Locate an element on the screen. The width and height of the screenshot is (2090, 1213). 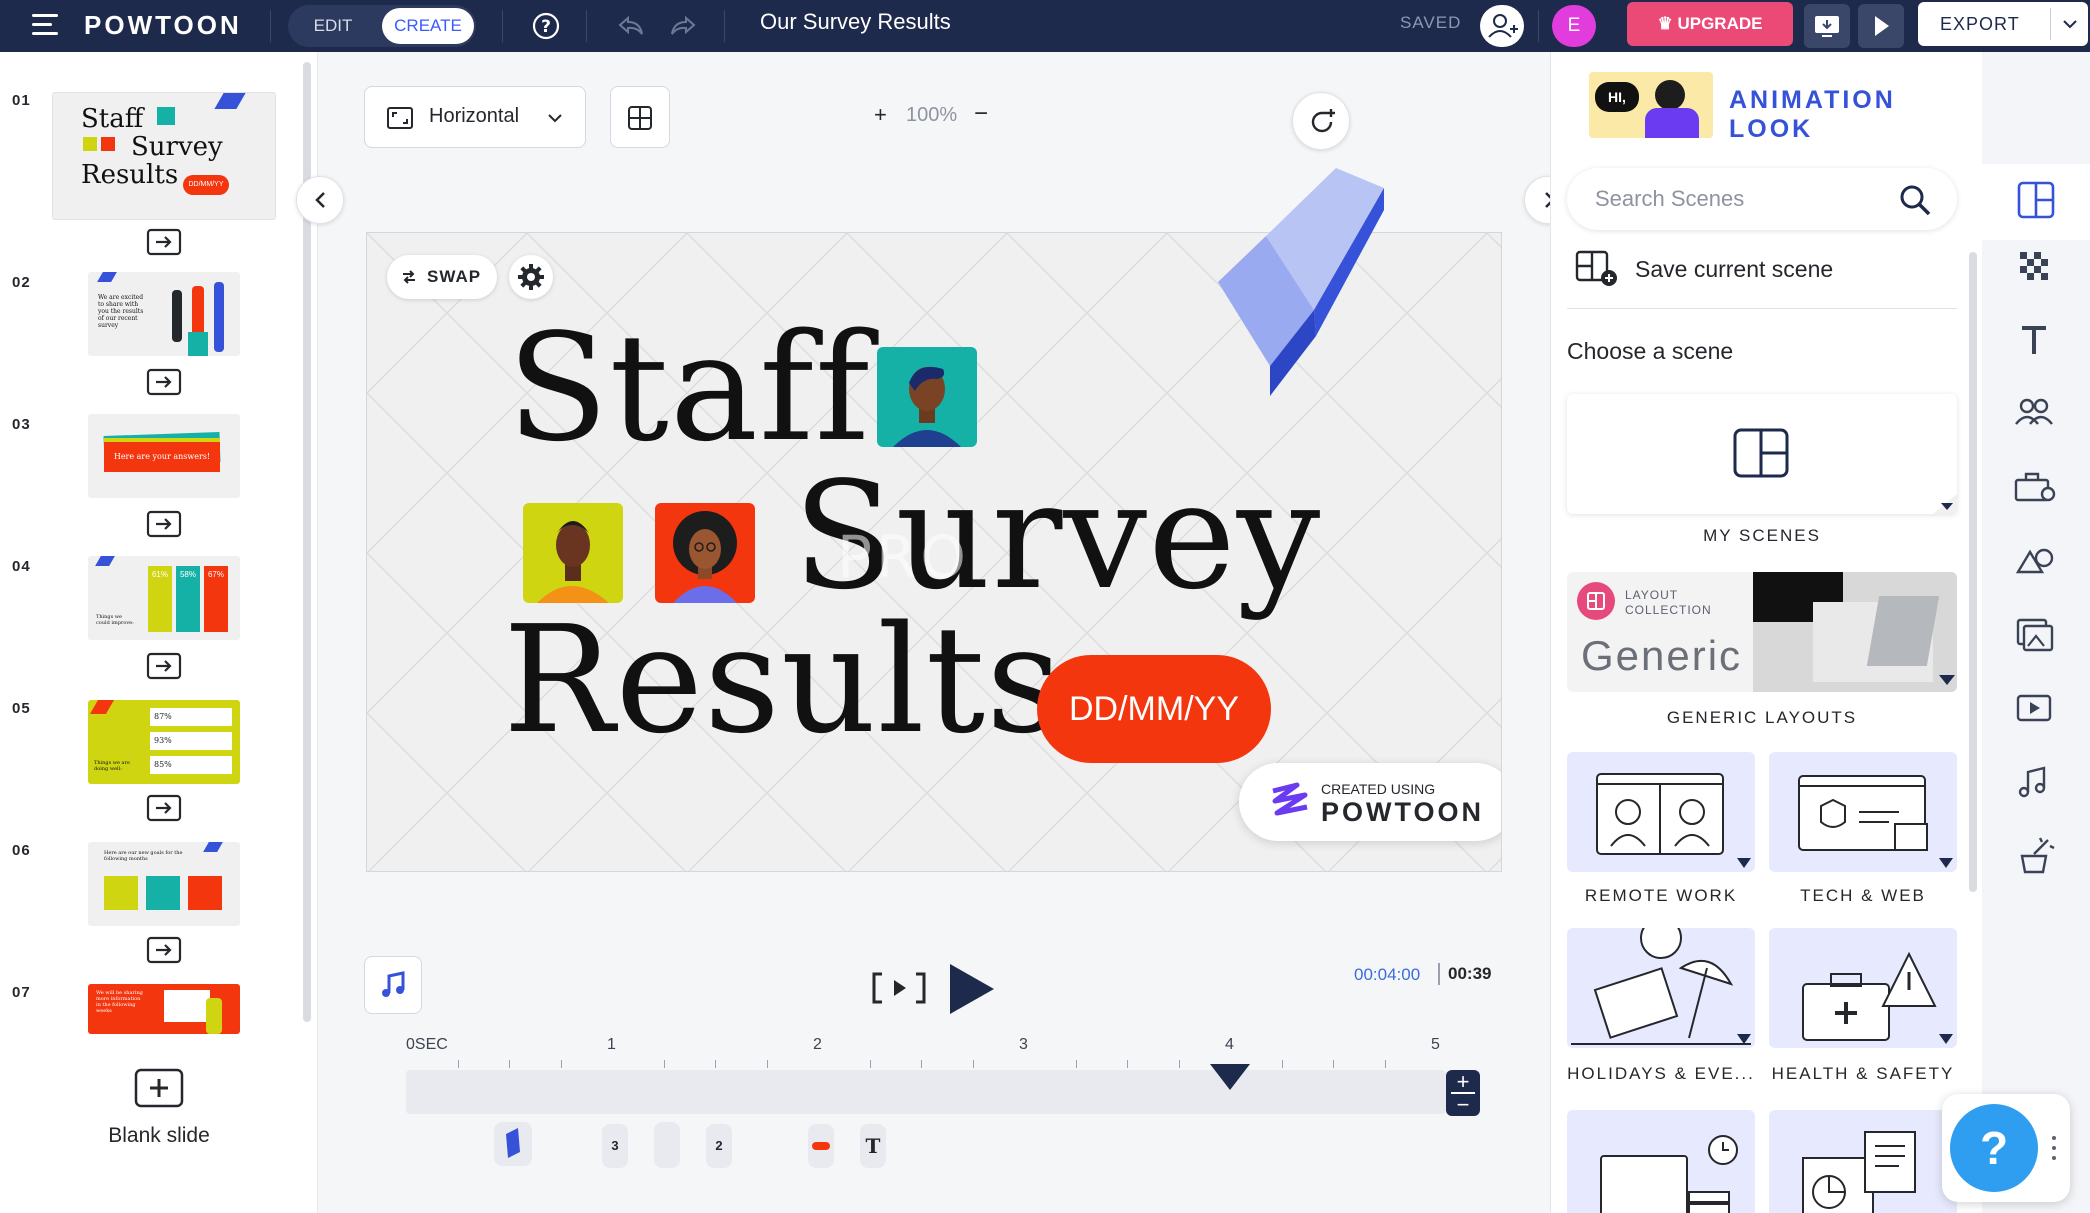
slide-thumbnail-3: Here are your answers! is located at coordinates (164, 456).